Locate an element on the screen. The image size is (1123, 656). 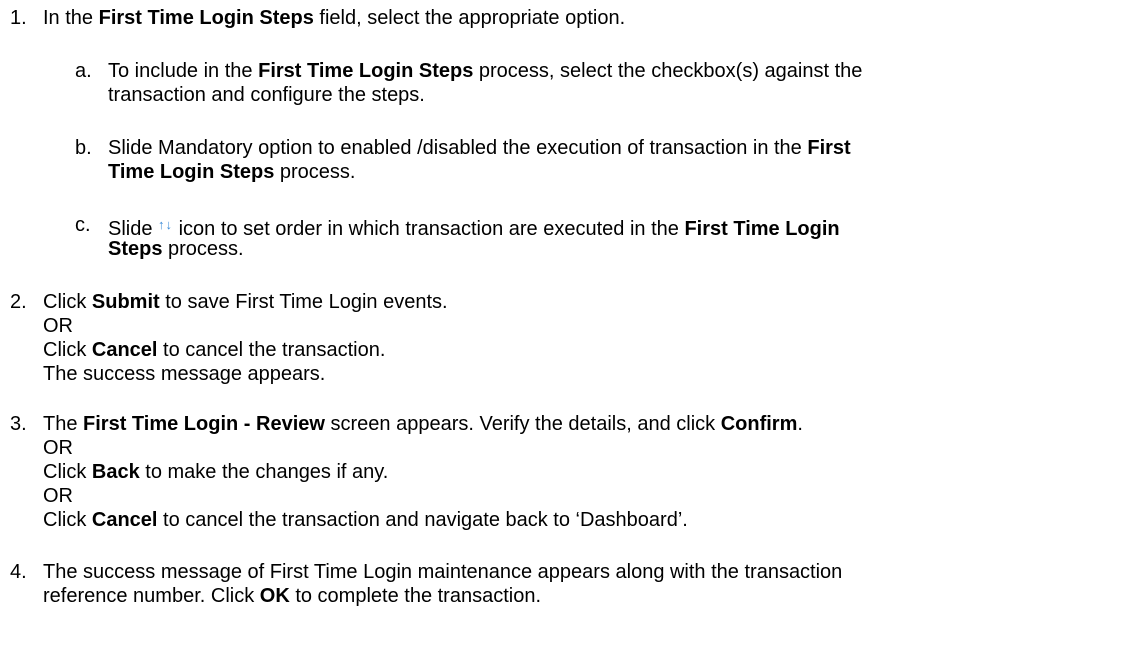
step-1c-line-2: Steps process. is located at coordinates (176, 249).